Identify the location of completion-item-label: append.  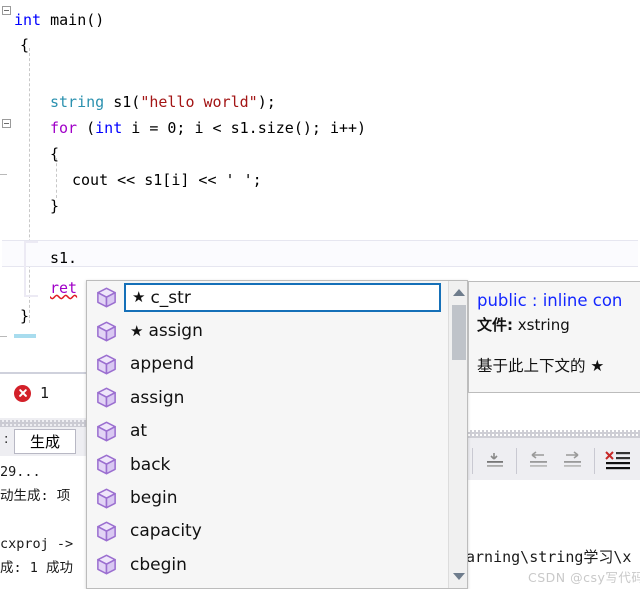
(162, 364).